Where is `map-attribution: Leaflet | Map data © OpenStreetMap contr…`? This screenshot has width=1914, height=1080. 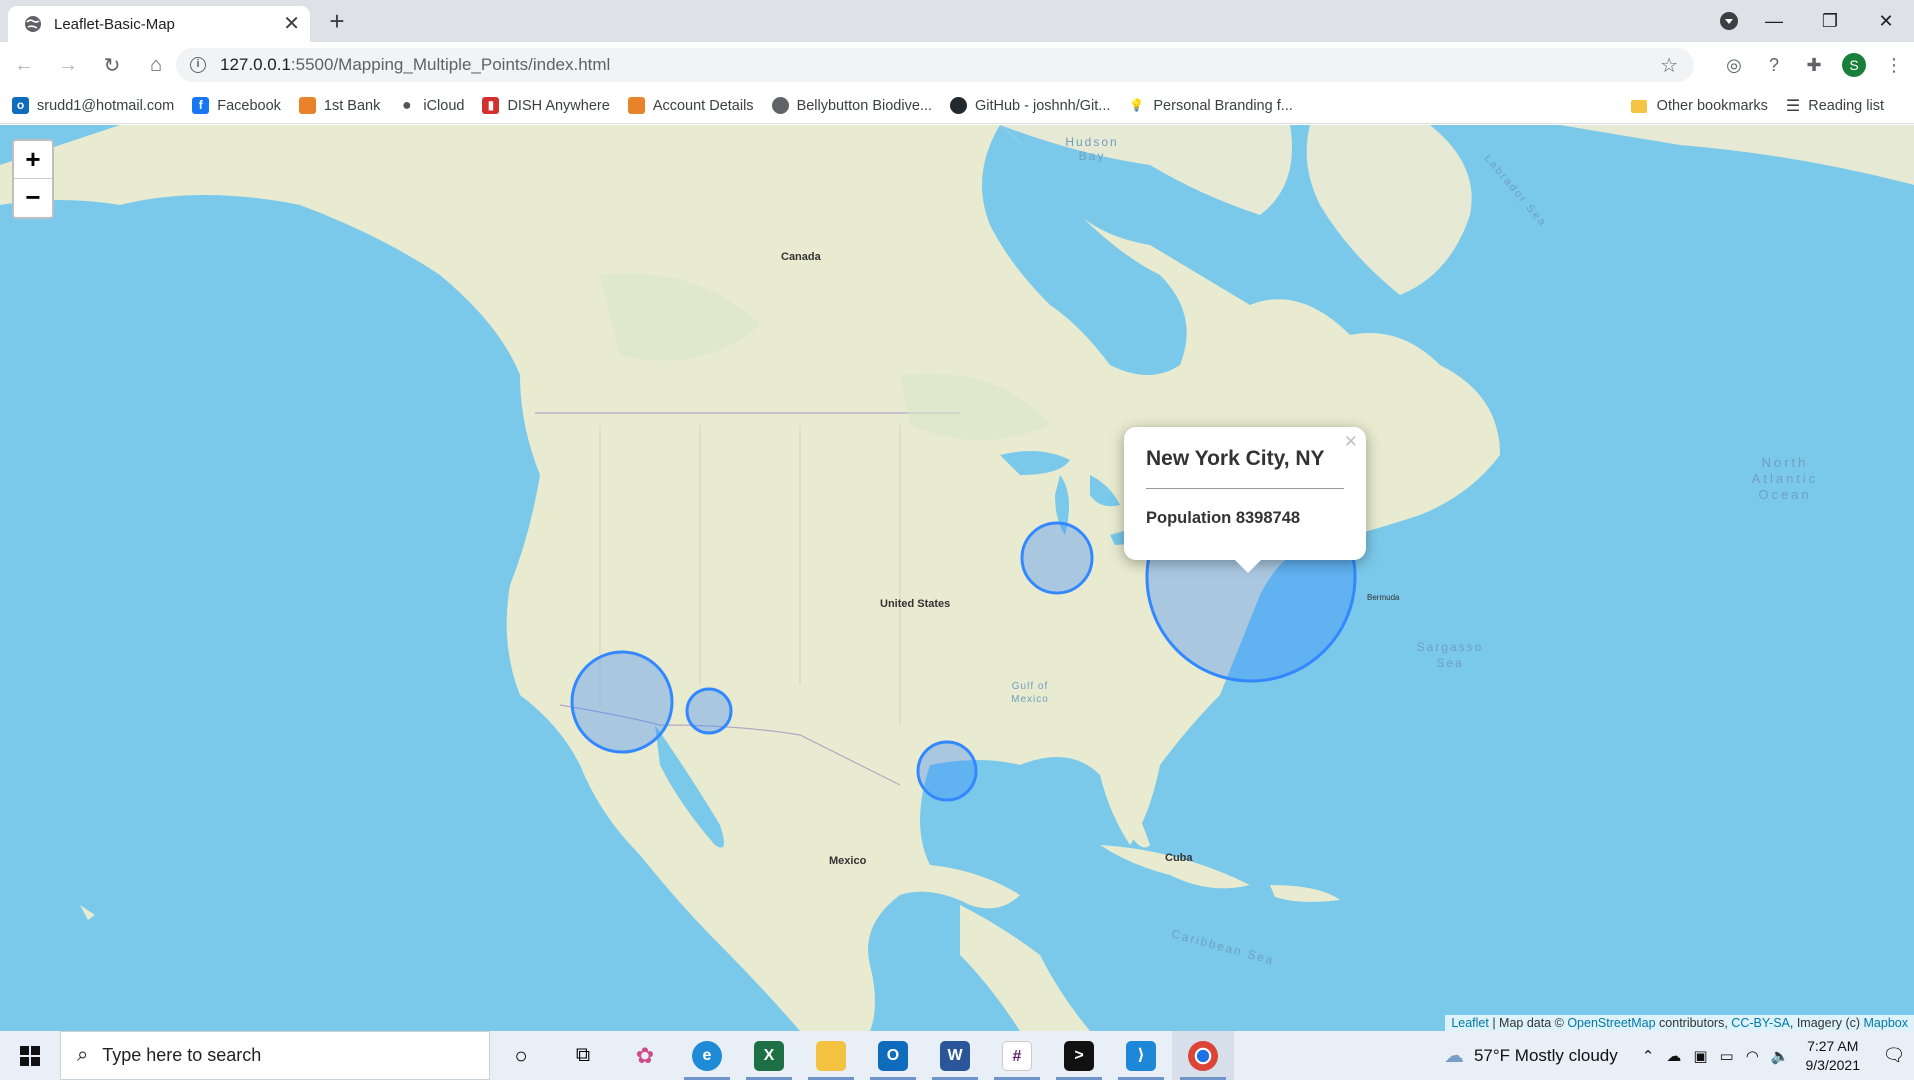
map-attribution: Leaflet | Map data © OpenStreetMap contr… is located at coordinates (1679, 1023).